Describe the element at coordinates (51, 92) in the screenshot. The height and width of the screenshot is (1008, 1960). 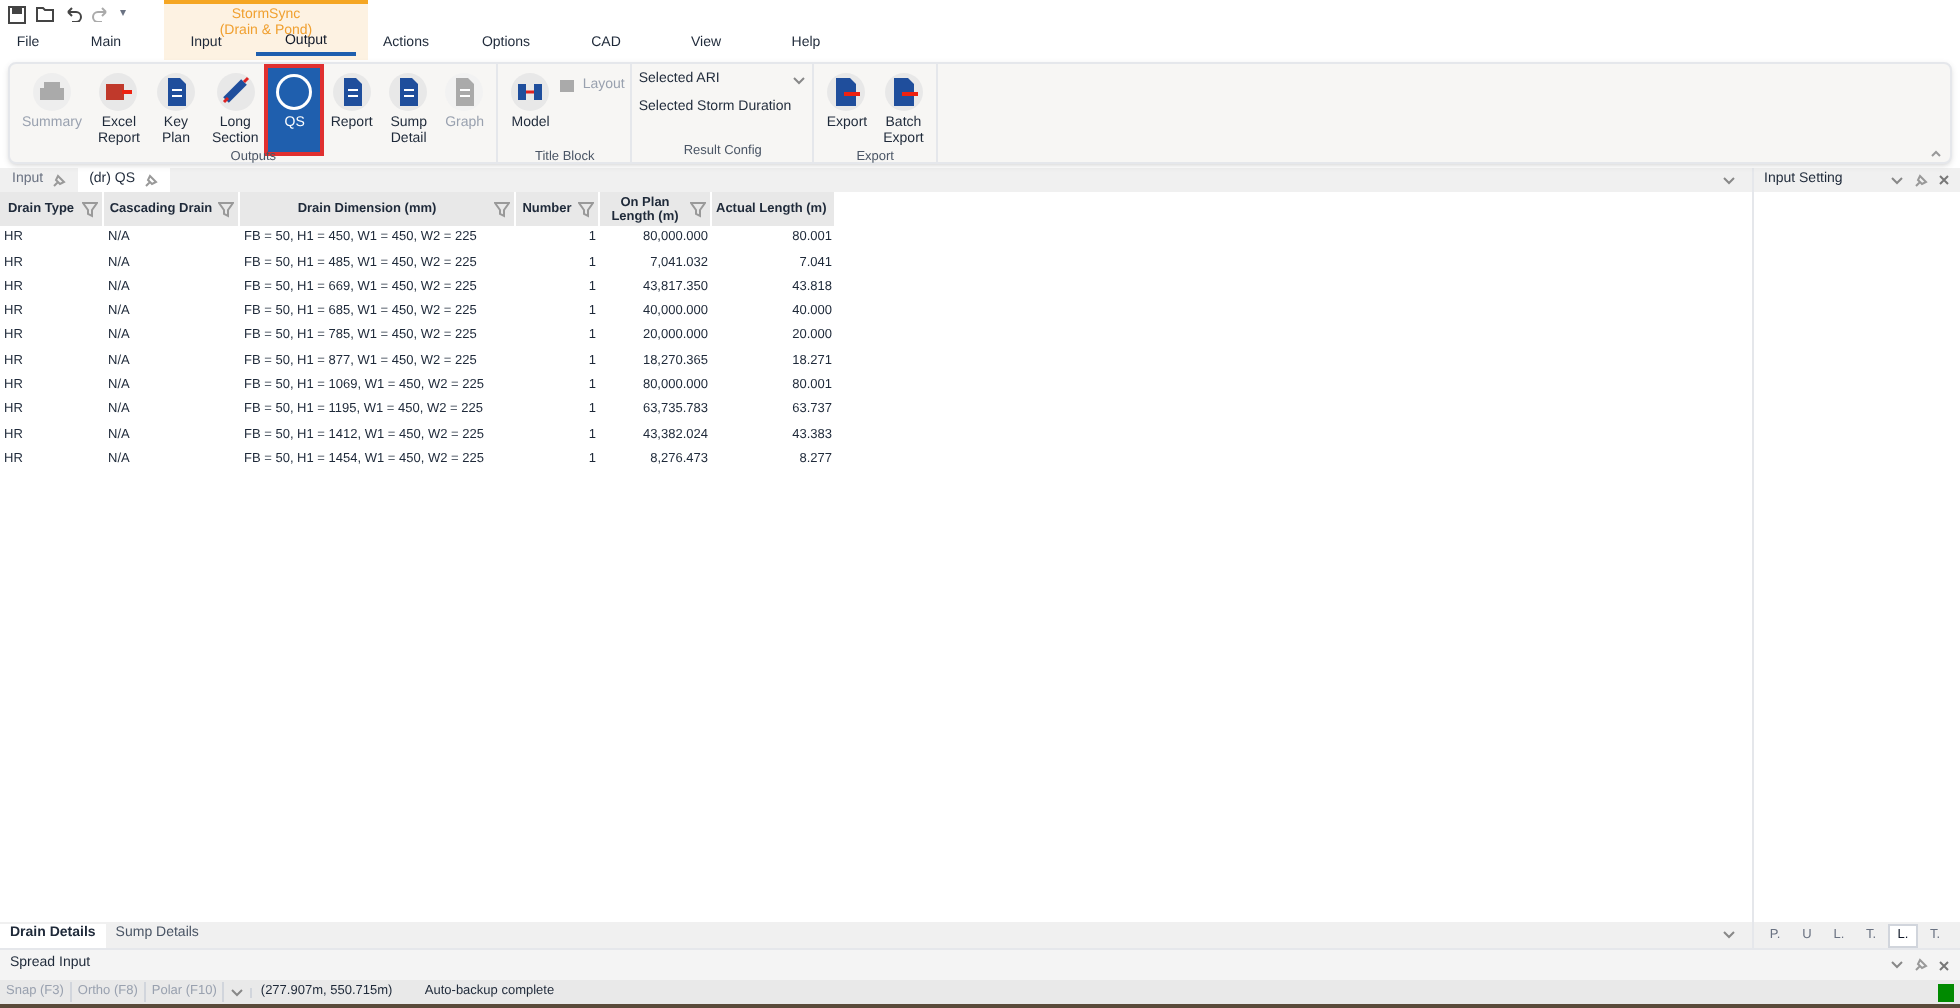
I see `printer-icon` at that location.